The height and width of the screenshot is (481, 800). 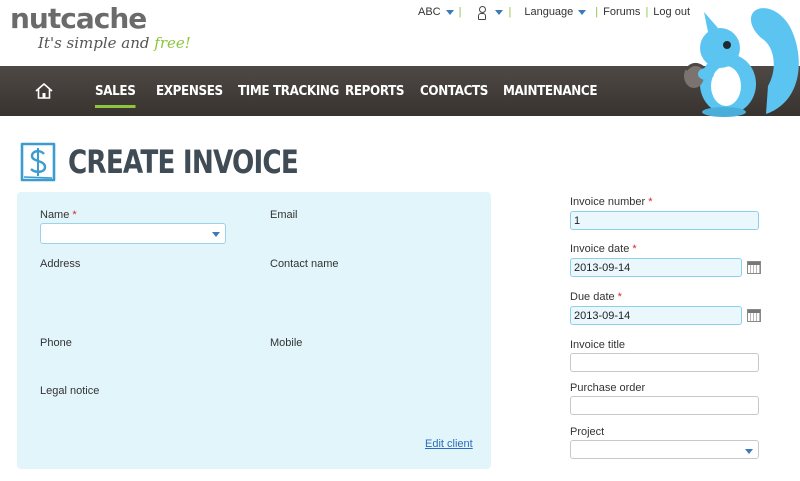 What do you see at coordinates (664, 362) in the screenshot?
I see `invoice-title-input` at bounding box center [664, 362].